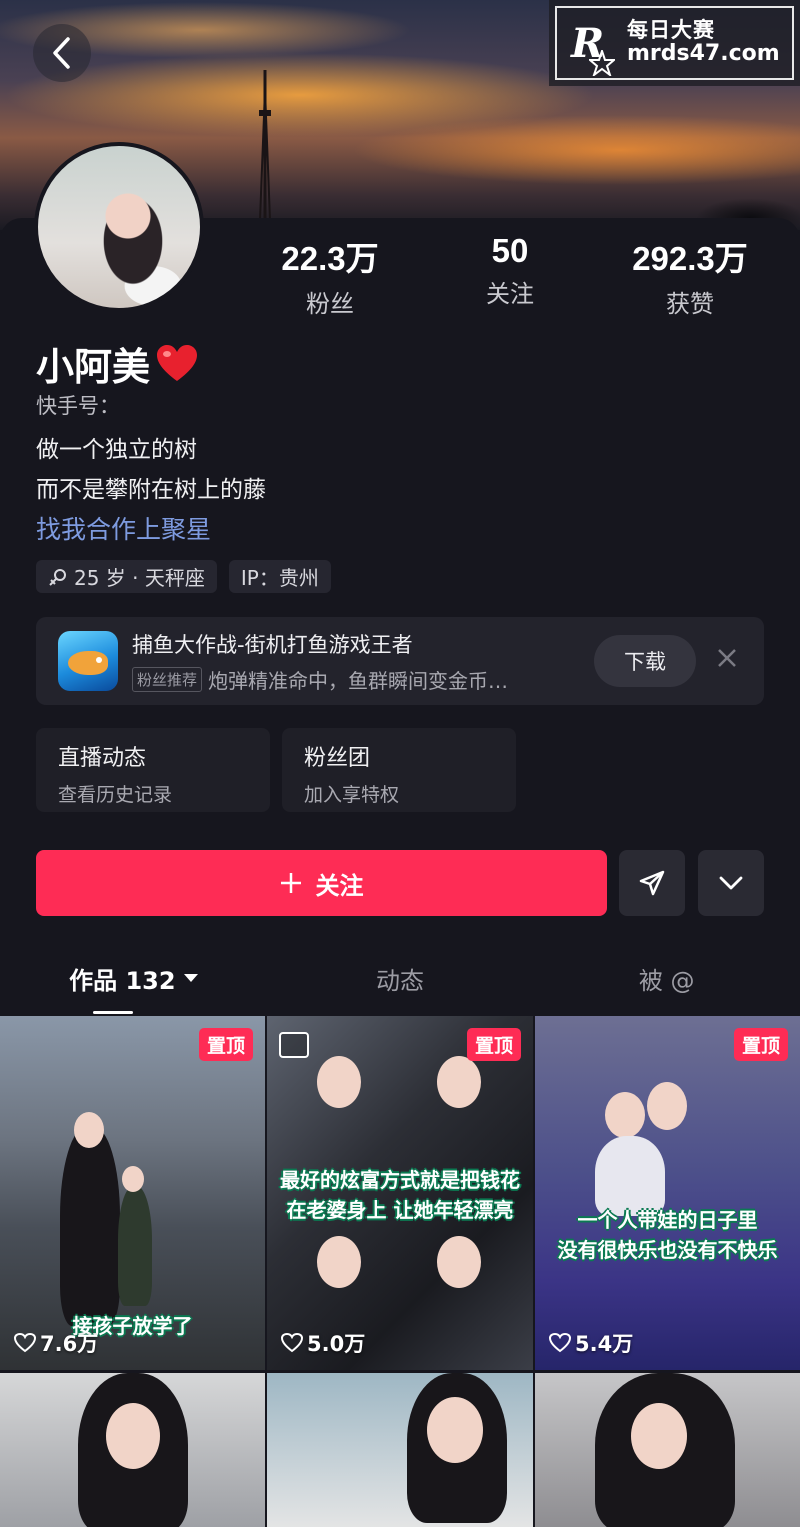 This screenshot has width=800, height=1527. I want to click on bio-line: 做一个独立的树, so click(116, 450).